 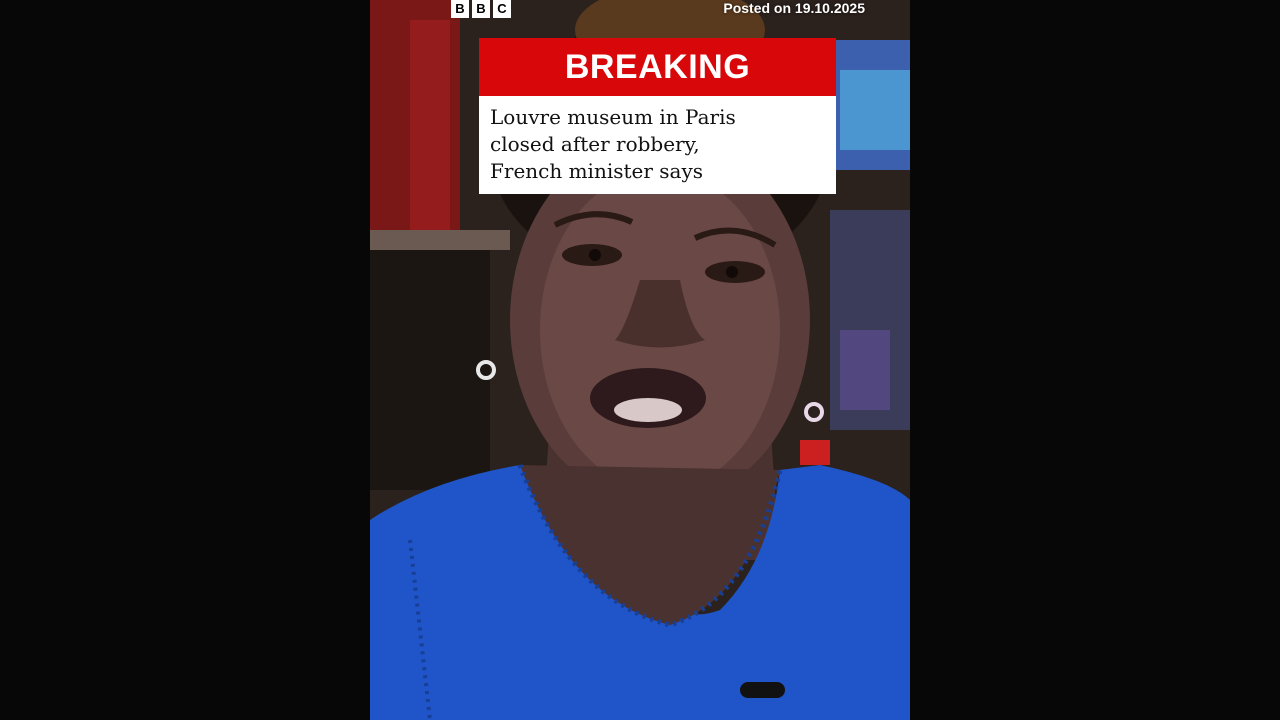 What do you see at coordinates (595, 144) in the screenshot?
I see `headline-line-2: closed after robbery,` at bounding box center [595, 144].